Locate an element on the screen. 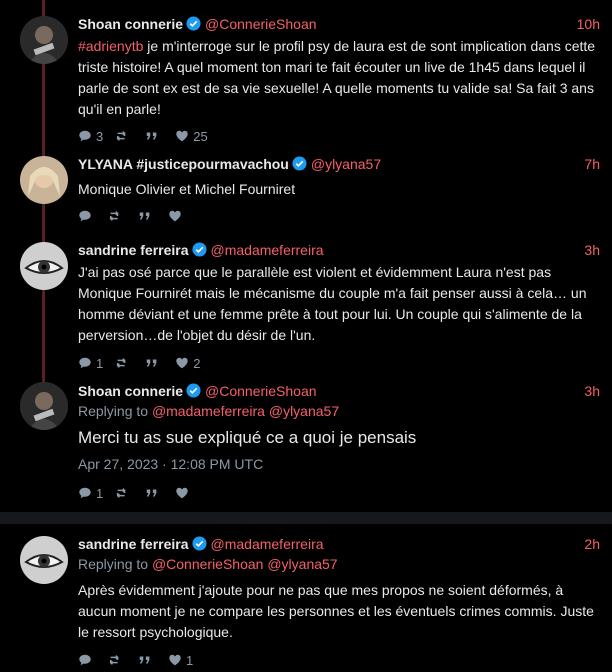  like-button: 25 is located at coordinates (191, 136).